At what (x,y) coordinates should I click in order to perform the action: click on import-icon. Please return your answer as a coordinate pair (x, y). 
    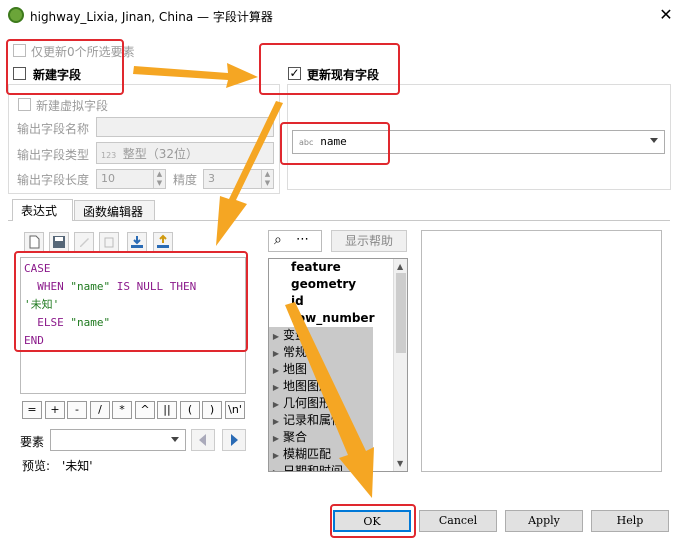
    Looking at the image, I should click on (137, 242).